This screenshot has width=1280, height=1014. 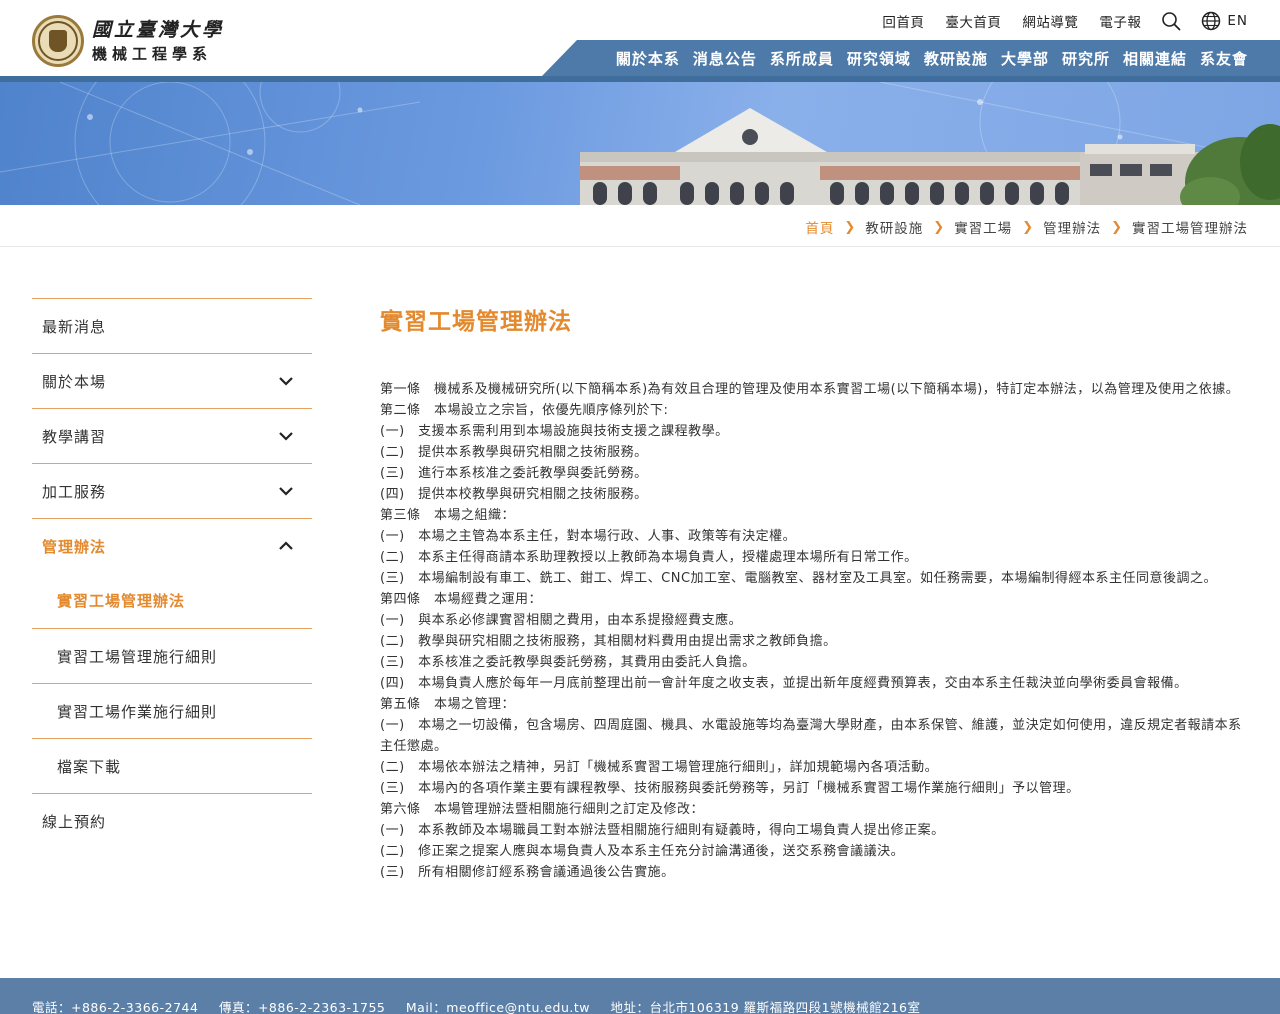 I want to click on article-paragraph: (二) 修正案之提案人應與本場負責人及本系主任充分討論溝通後，送交系務會議議決。, so click(x=642, y=851).